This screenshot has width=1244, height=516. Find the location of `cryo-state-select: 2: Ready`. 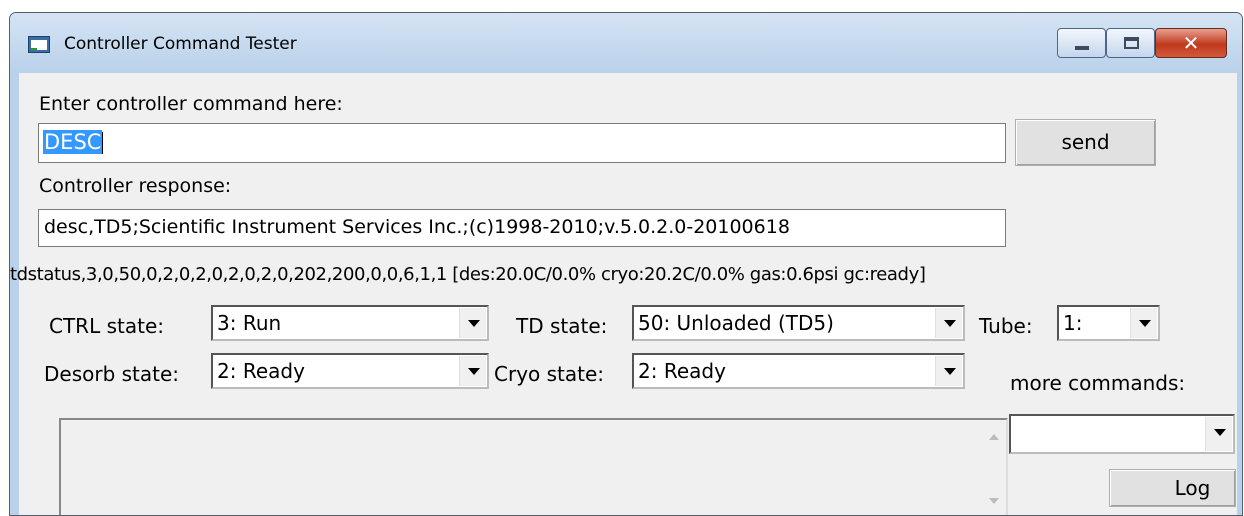

cryo-state-select: 2: Ready is located at coordinates (798, 371).